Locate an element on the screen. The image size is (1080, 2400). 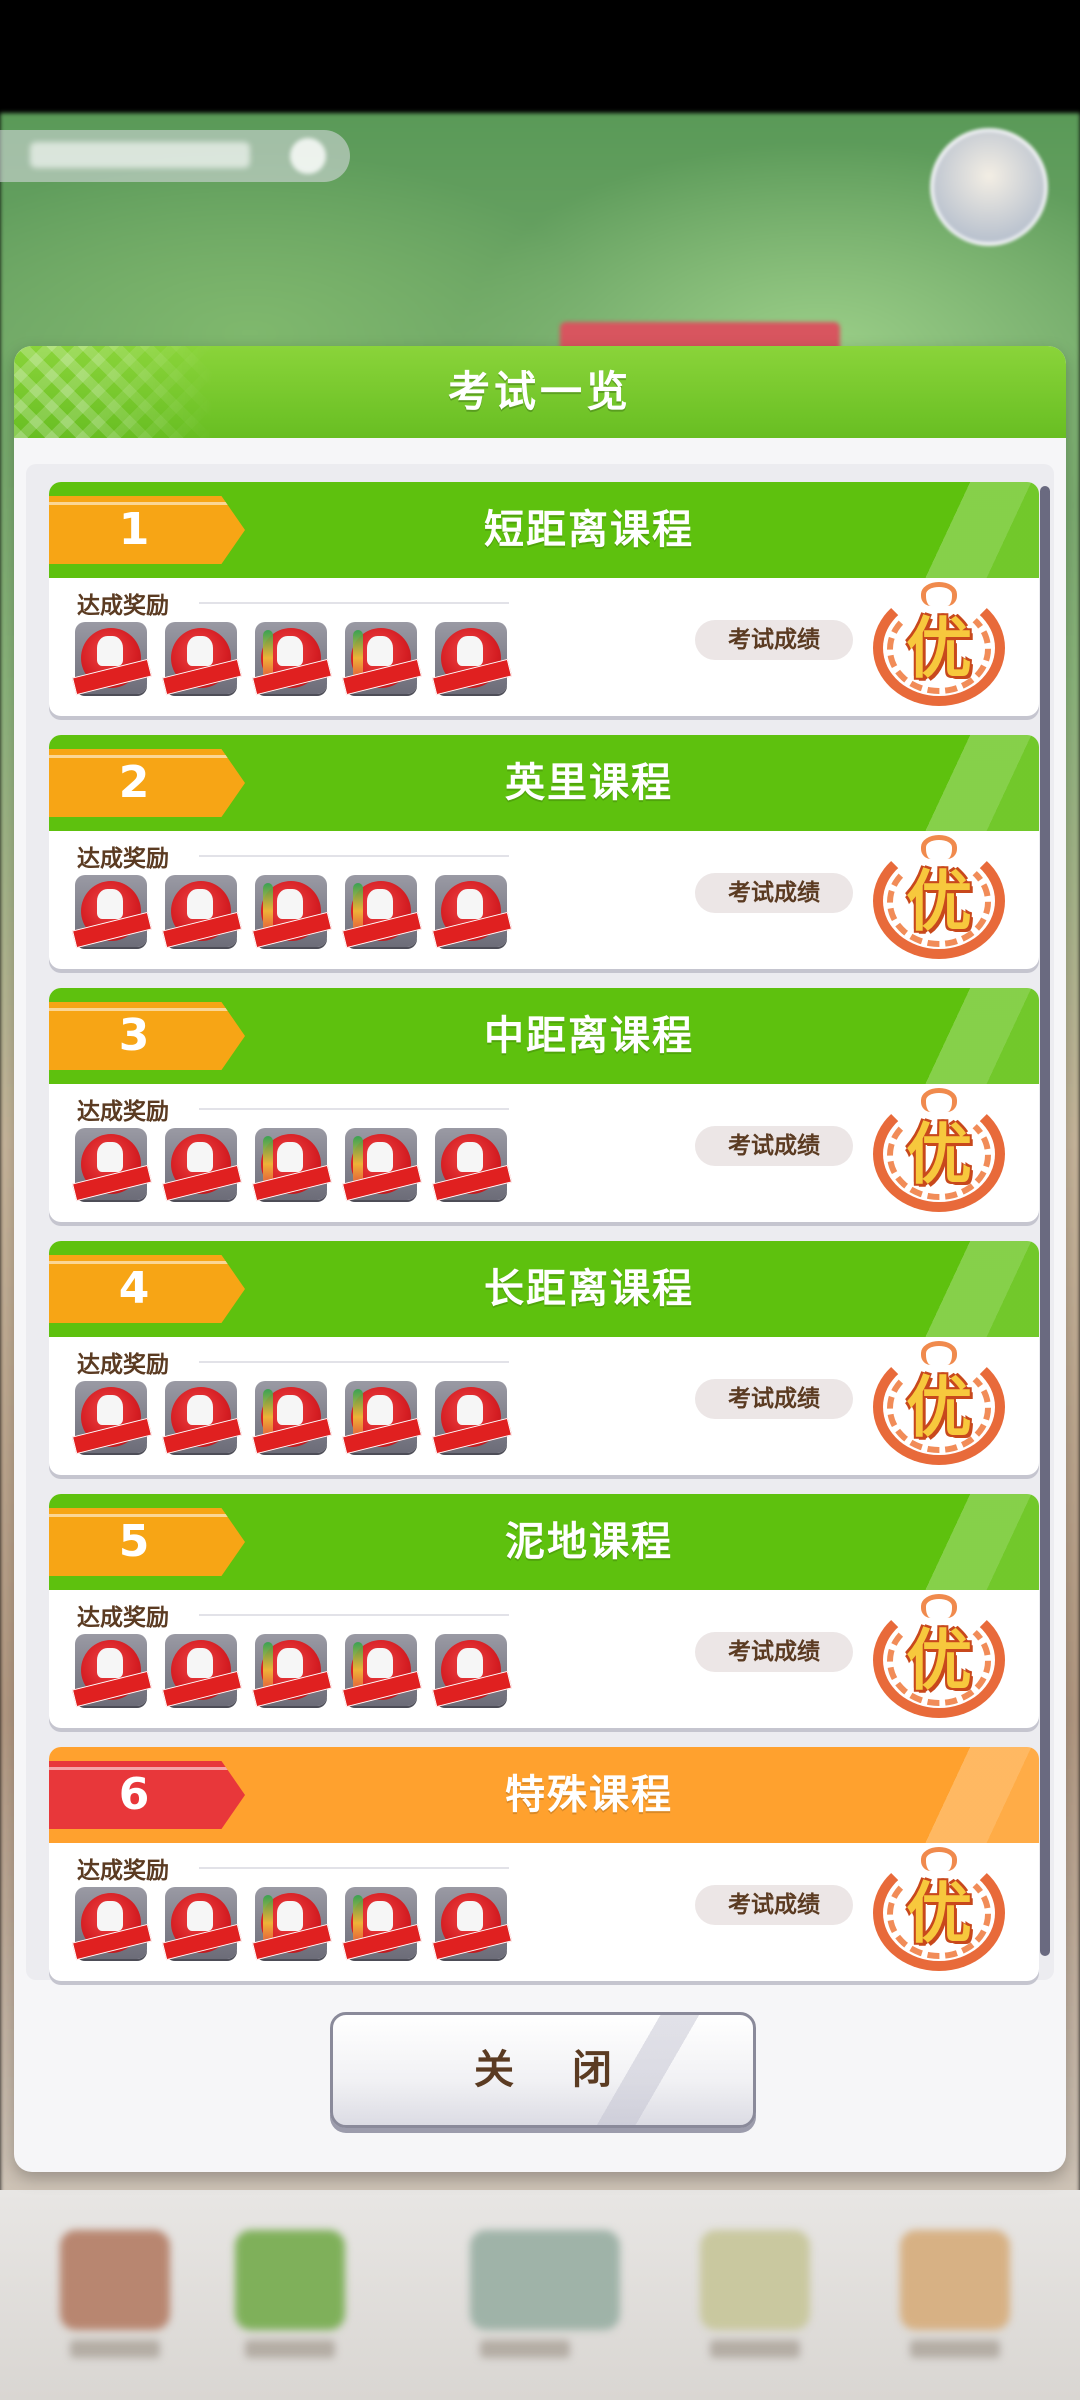
course-name: 中距离课程 is located at coordinates (589, 1036).